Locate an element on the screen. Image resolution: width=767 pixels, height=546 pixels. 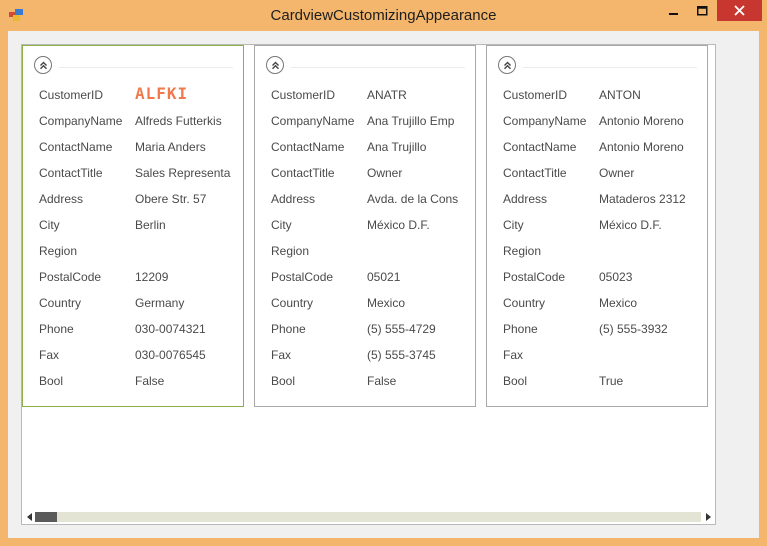
card-field-row: Phone 030-0074321 is located at coordinates (139, 329).